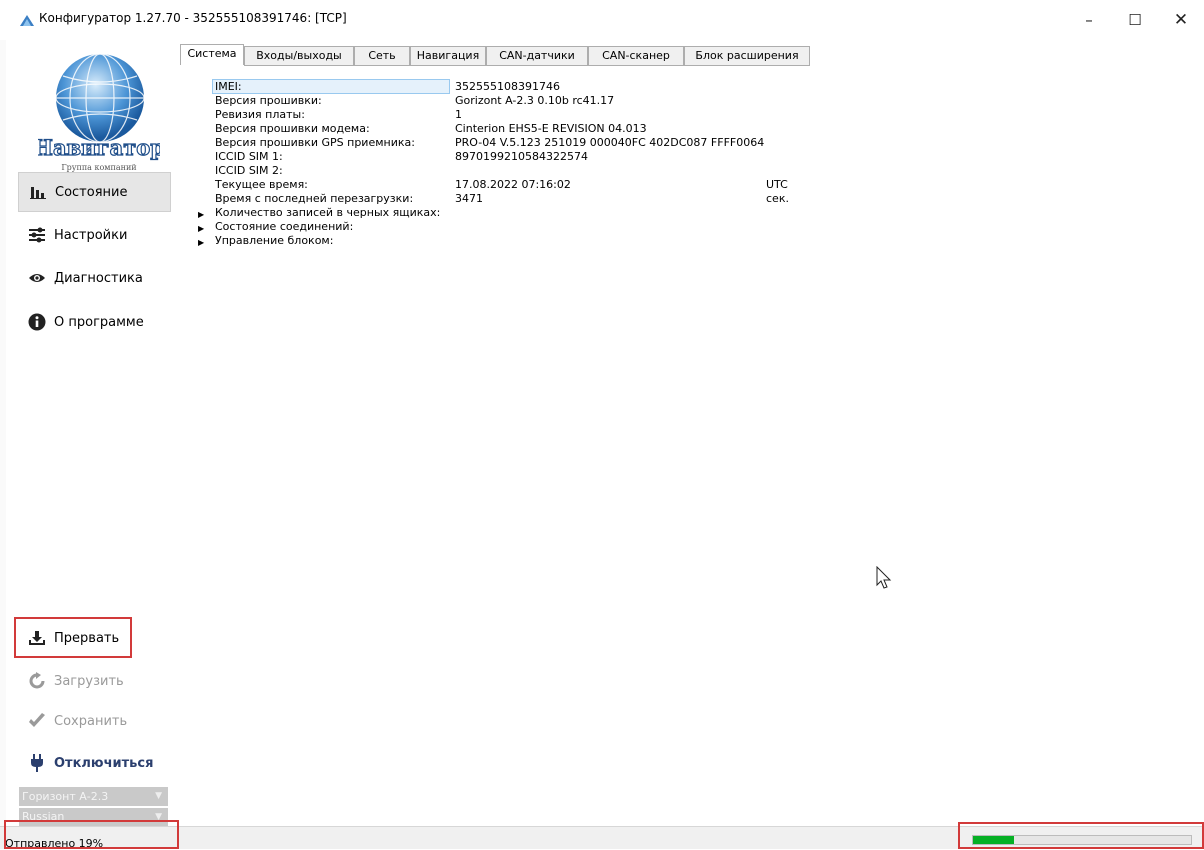  I want to click on sidebar-item-about: О программе, so click(94, 322).